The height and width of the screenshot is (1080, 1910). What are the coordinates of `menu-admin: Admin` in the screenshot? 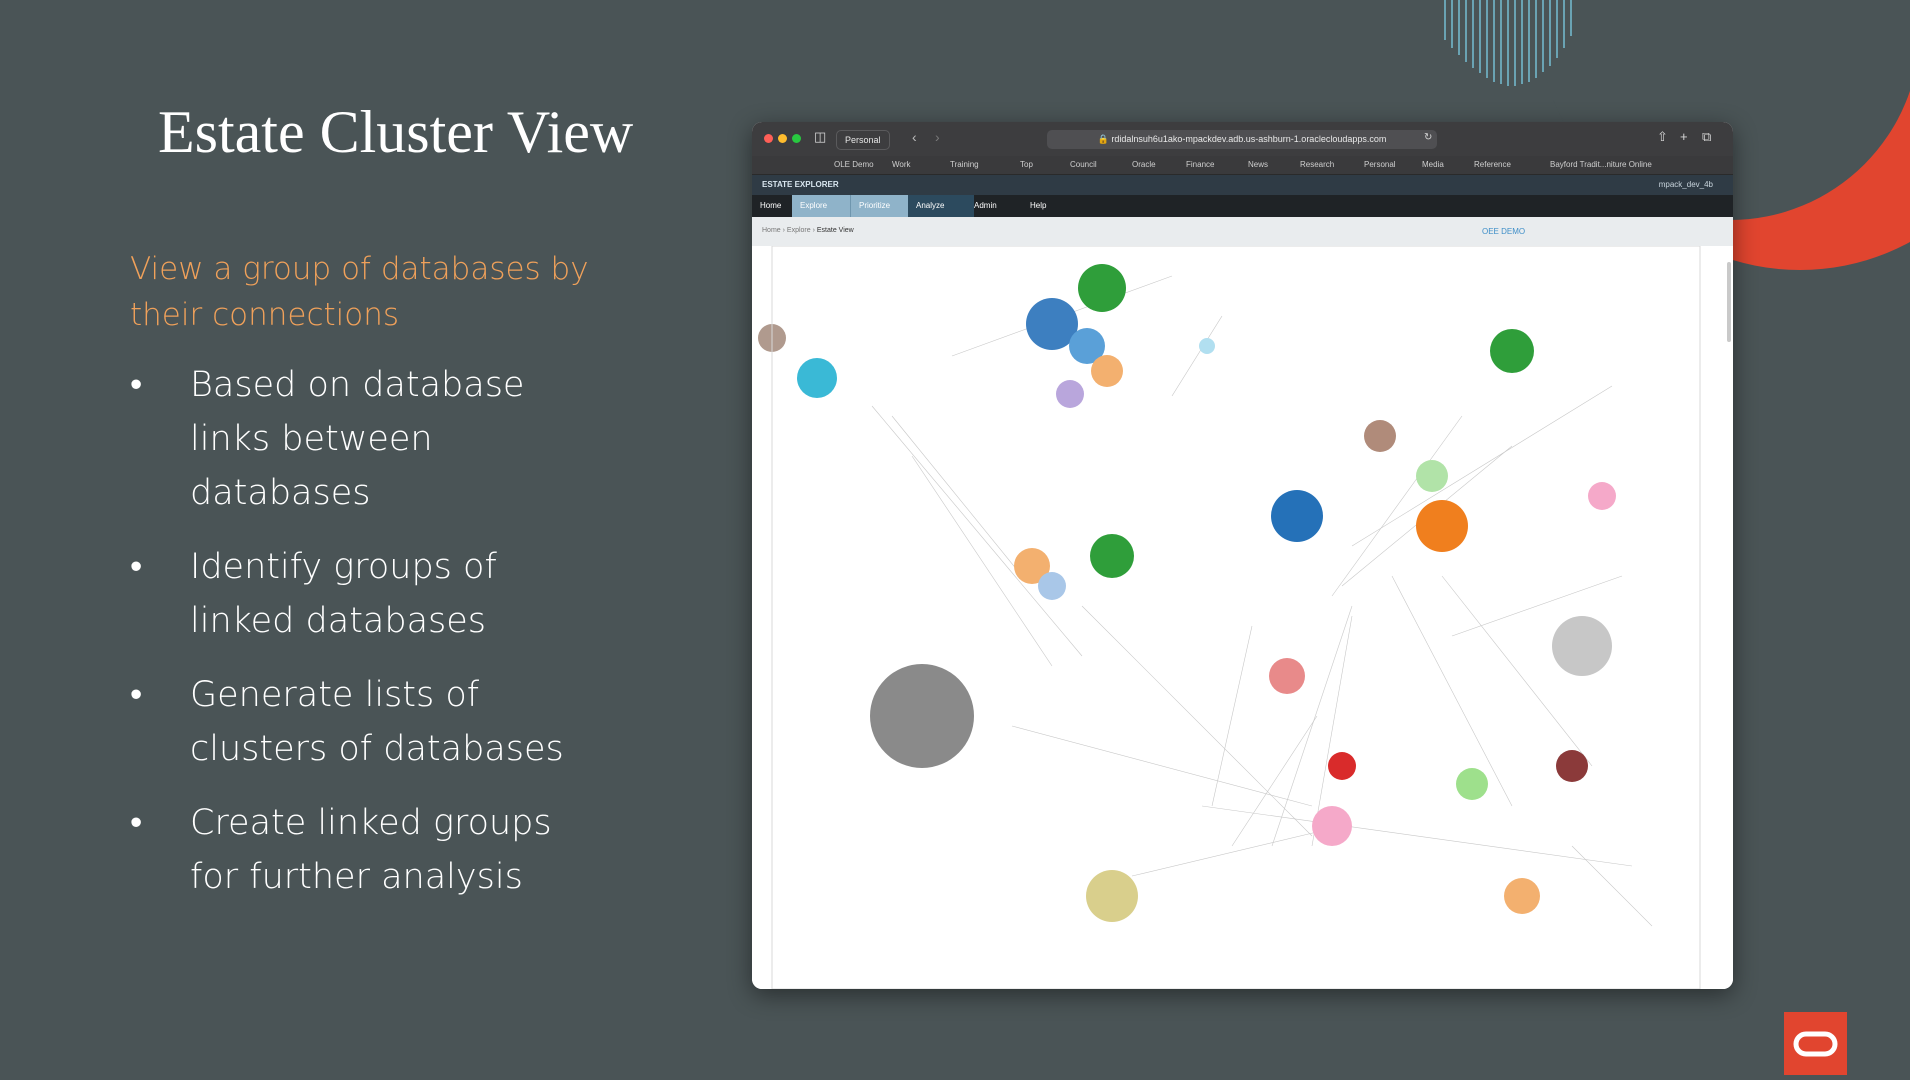 It's located at (998, 206).